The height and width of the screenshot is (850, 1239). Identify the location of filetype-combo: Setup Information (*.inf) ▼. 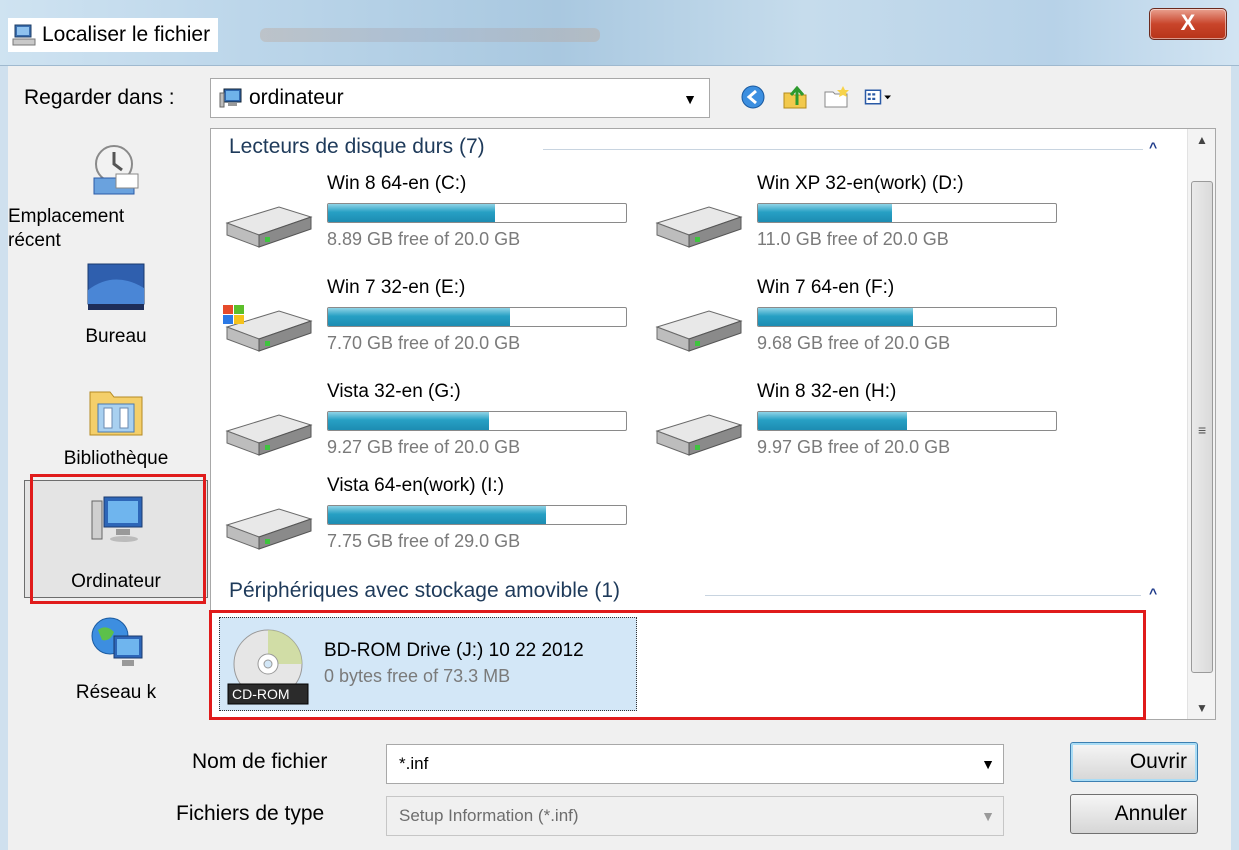
(695, 816).